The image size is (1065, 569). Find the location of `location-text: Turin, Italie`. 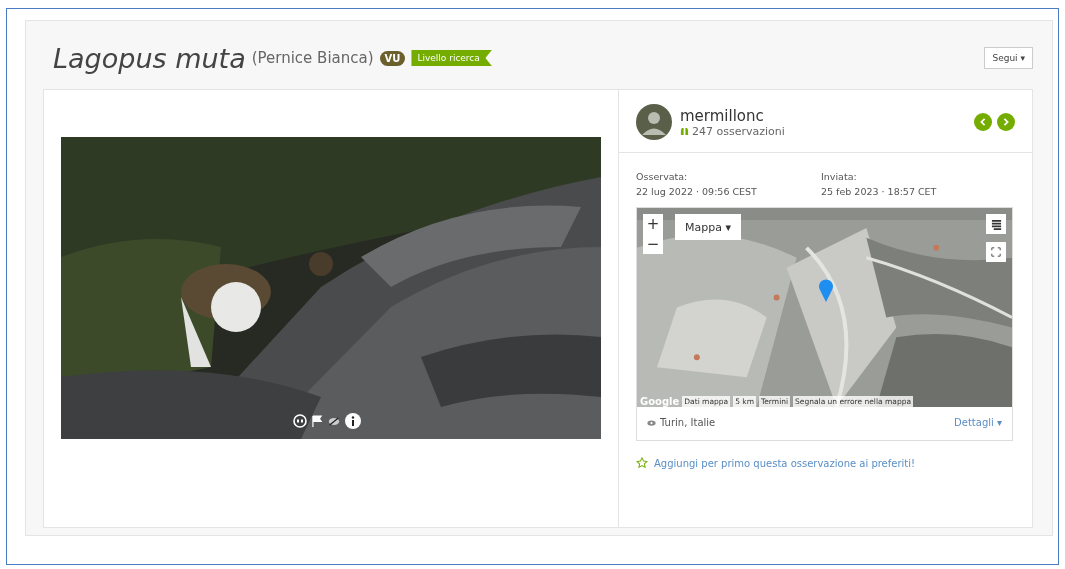

location-text: Turin, Italie is located at coordinates (688, 422).